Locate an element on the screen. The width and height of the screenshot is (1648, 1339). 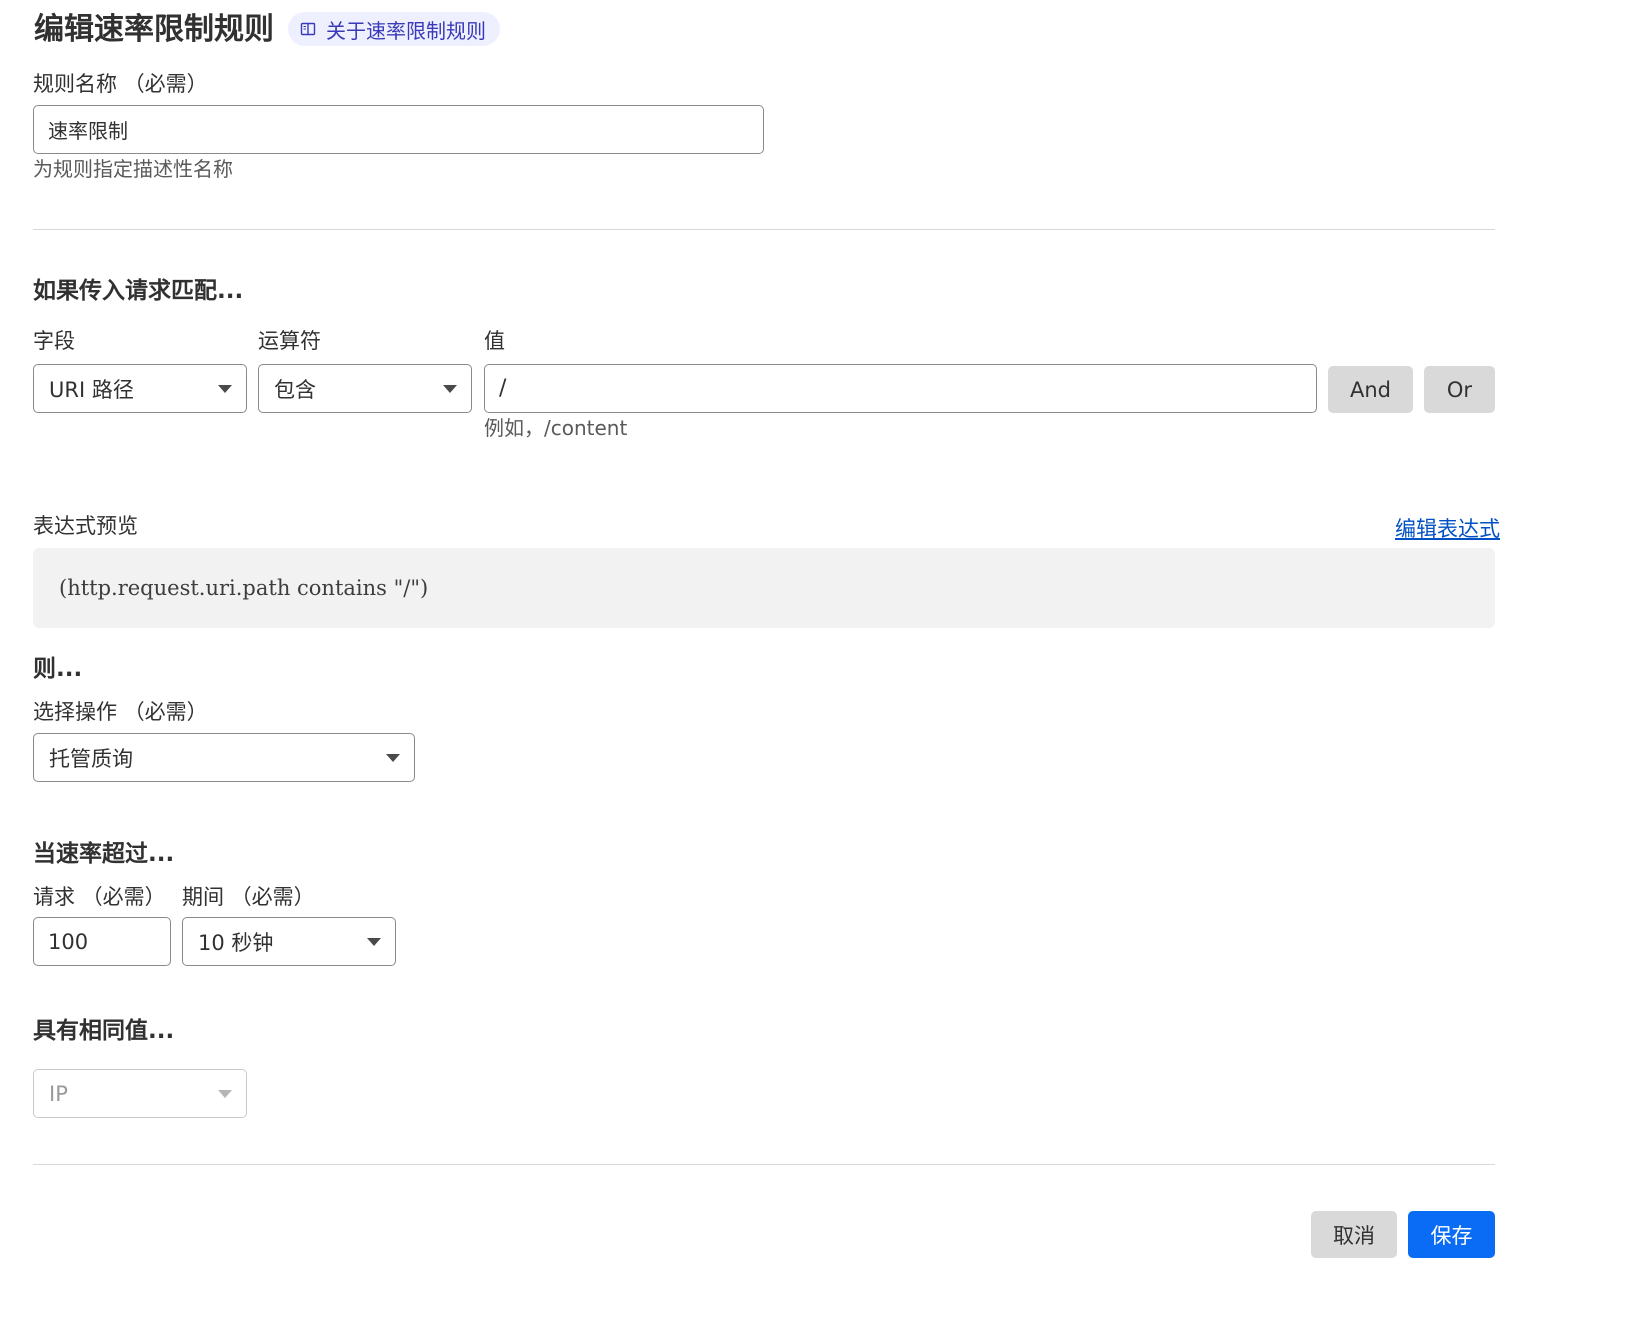
period-select: 10 秒钟 is located at coordinates (289, 941).